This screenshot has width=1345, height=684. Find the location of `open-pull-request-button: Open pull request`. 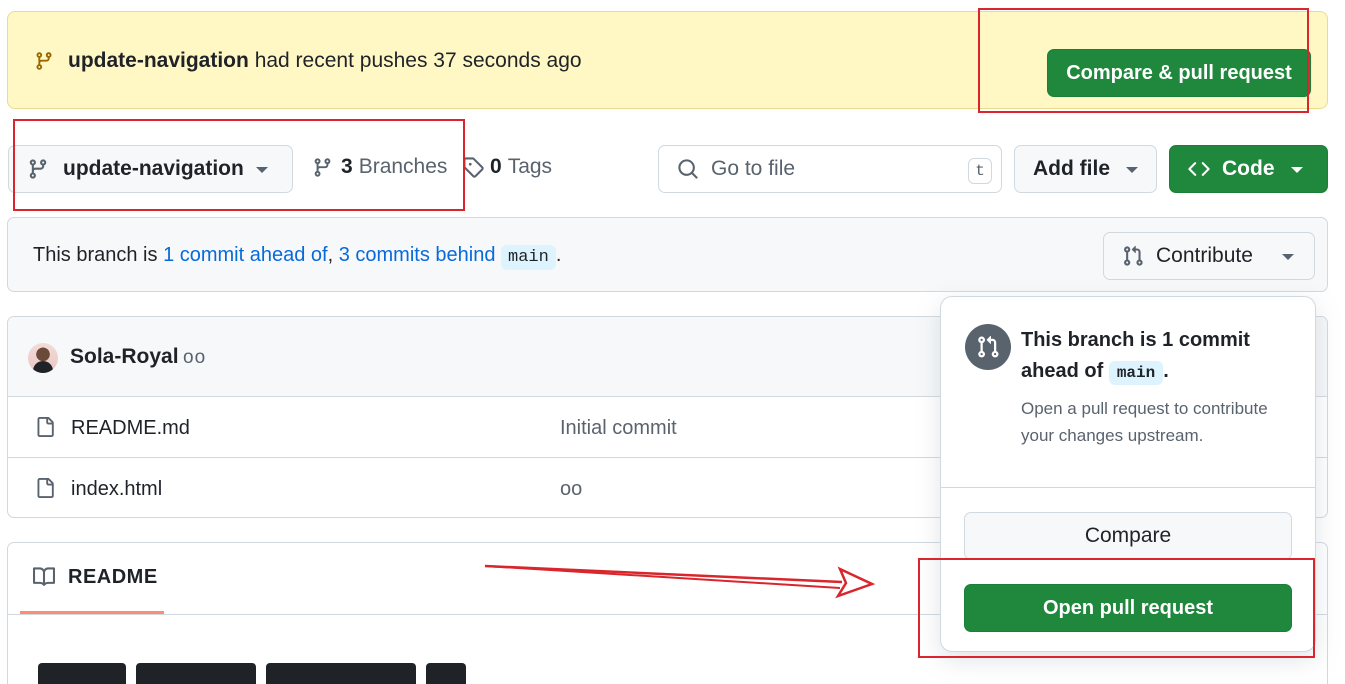

open-pull-request-button: Open pull request is located at coordinates (1128, 608).